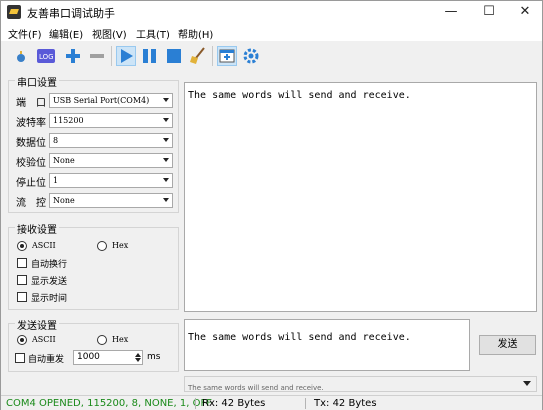 This screenshot has height=410, width=543. I want to click on send-ascii-label: ASCII, so click(44, 339).